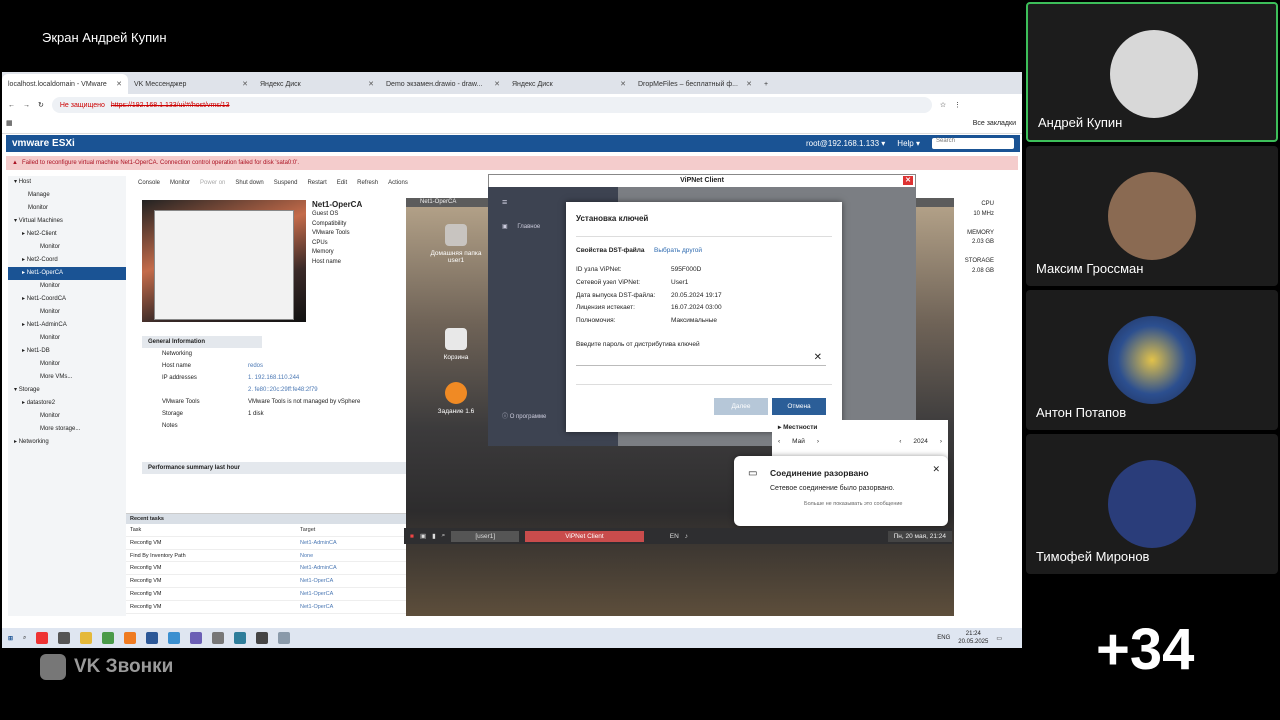  Describe the element at coordinates (695, 84) in the screenshot. I see `browser-tab: DropMeFiles – бесплатный ф... ✕` at that location.